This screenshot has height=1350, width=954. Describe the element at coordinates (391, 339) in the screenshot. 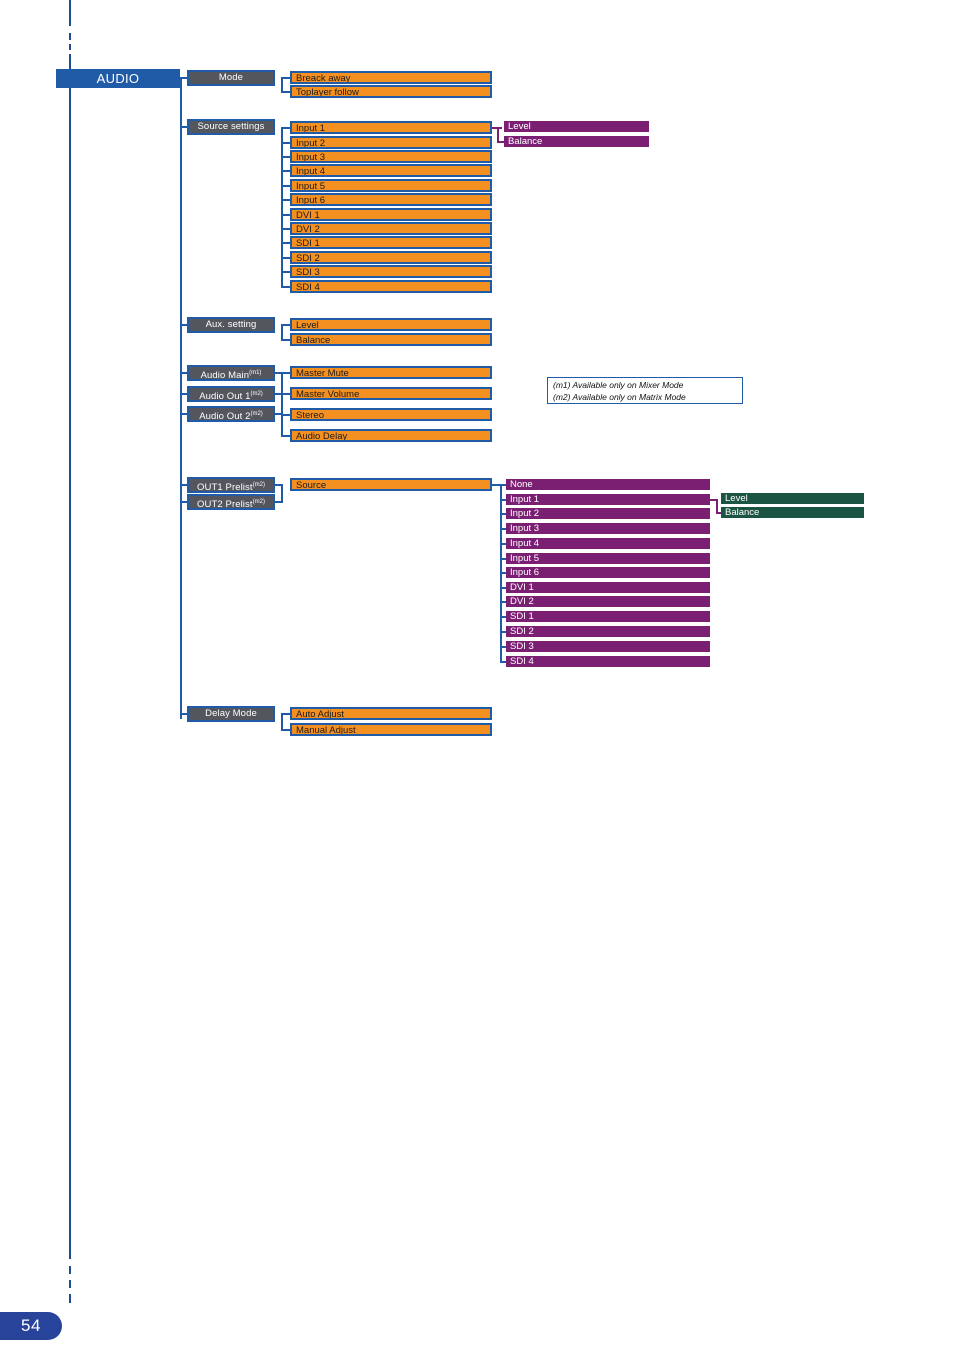

I see `leaf-aux-balance: Balance` at that location.